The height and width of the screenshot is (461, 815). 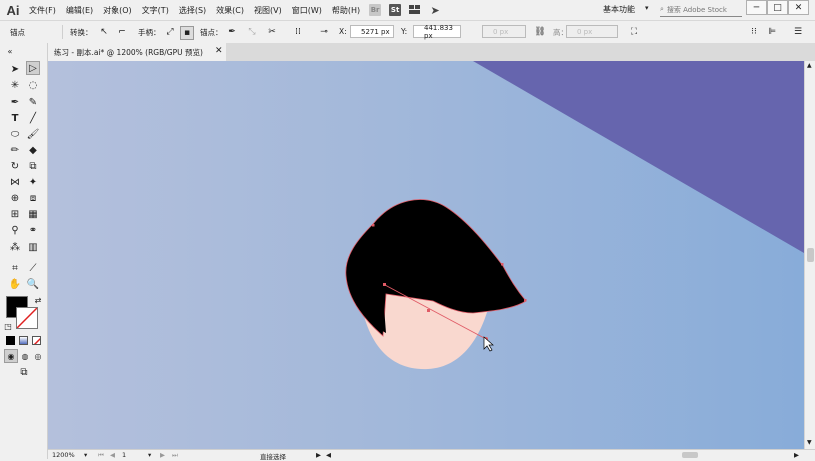 What do you see at coordinates (540, 32) in the screenshot?
I see `link-icon: ⛓` at bounding box center [540, 32].